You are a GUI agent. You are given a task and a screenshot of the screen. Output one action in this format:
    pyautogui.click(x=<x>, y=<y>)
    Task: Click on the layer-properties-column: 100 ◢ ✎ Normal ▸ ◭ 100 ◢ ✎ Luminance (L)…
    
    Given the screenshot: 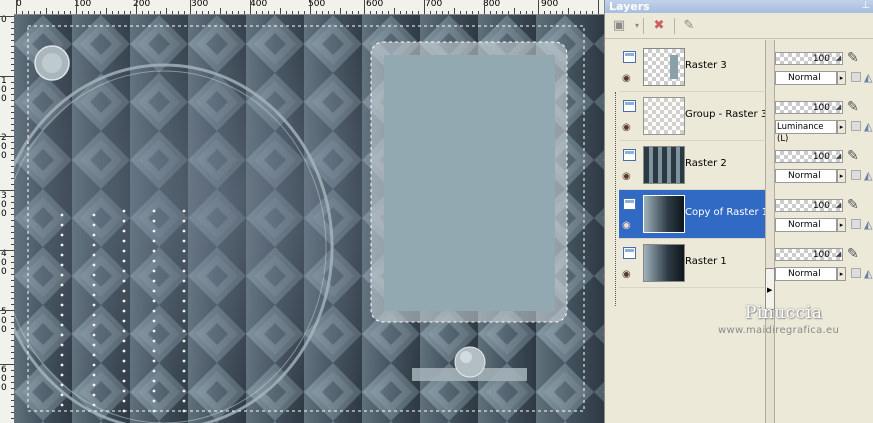 What is the action you would take?
    pyautogui.click(x=824, y=165)
    